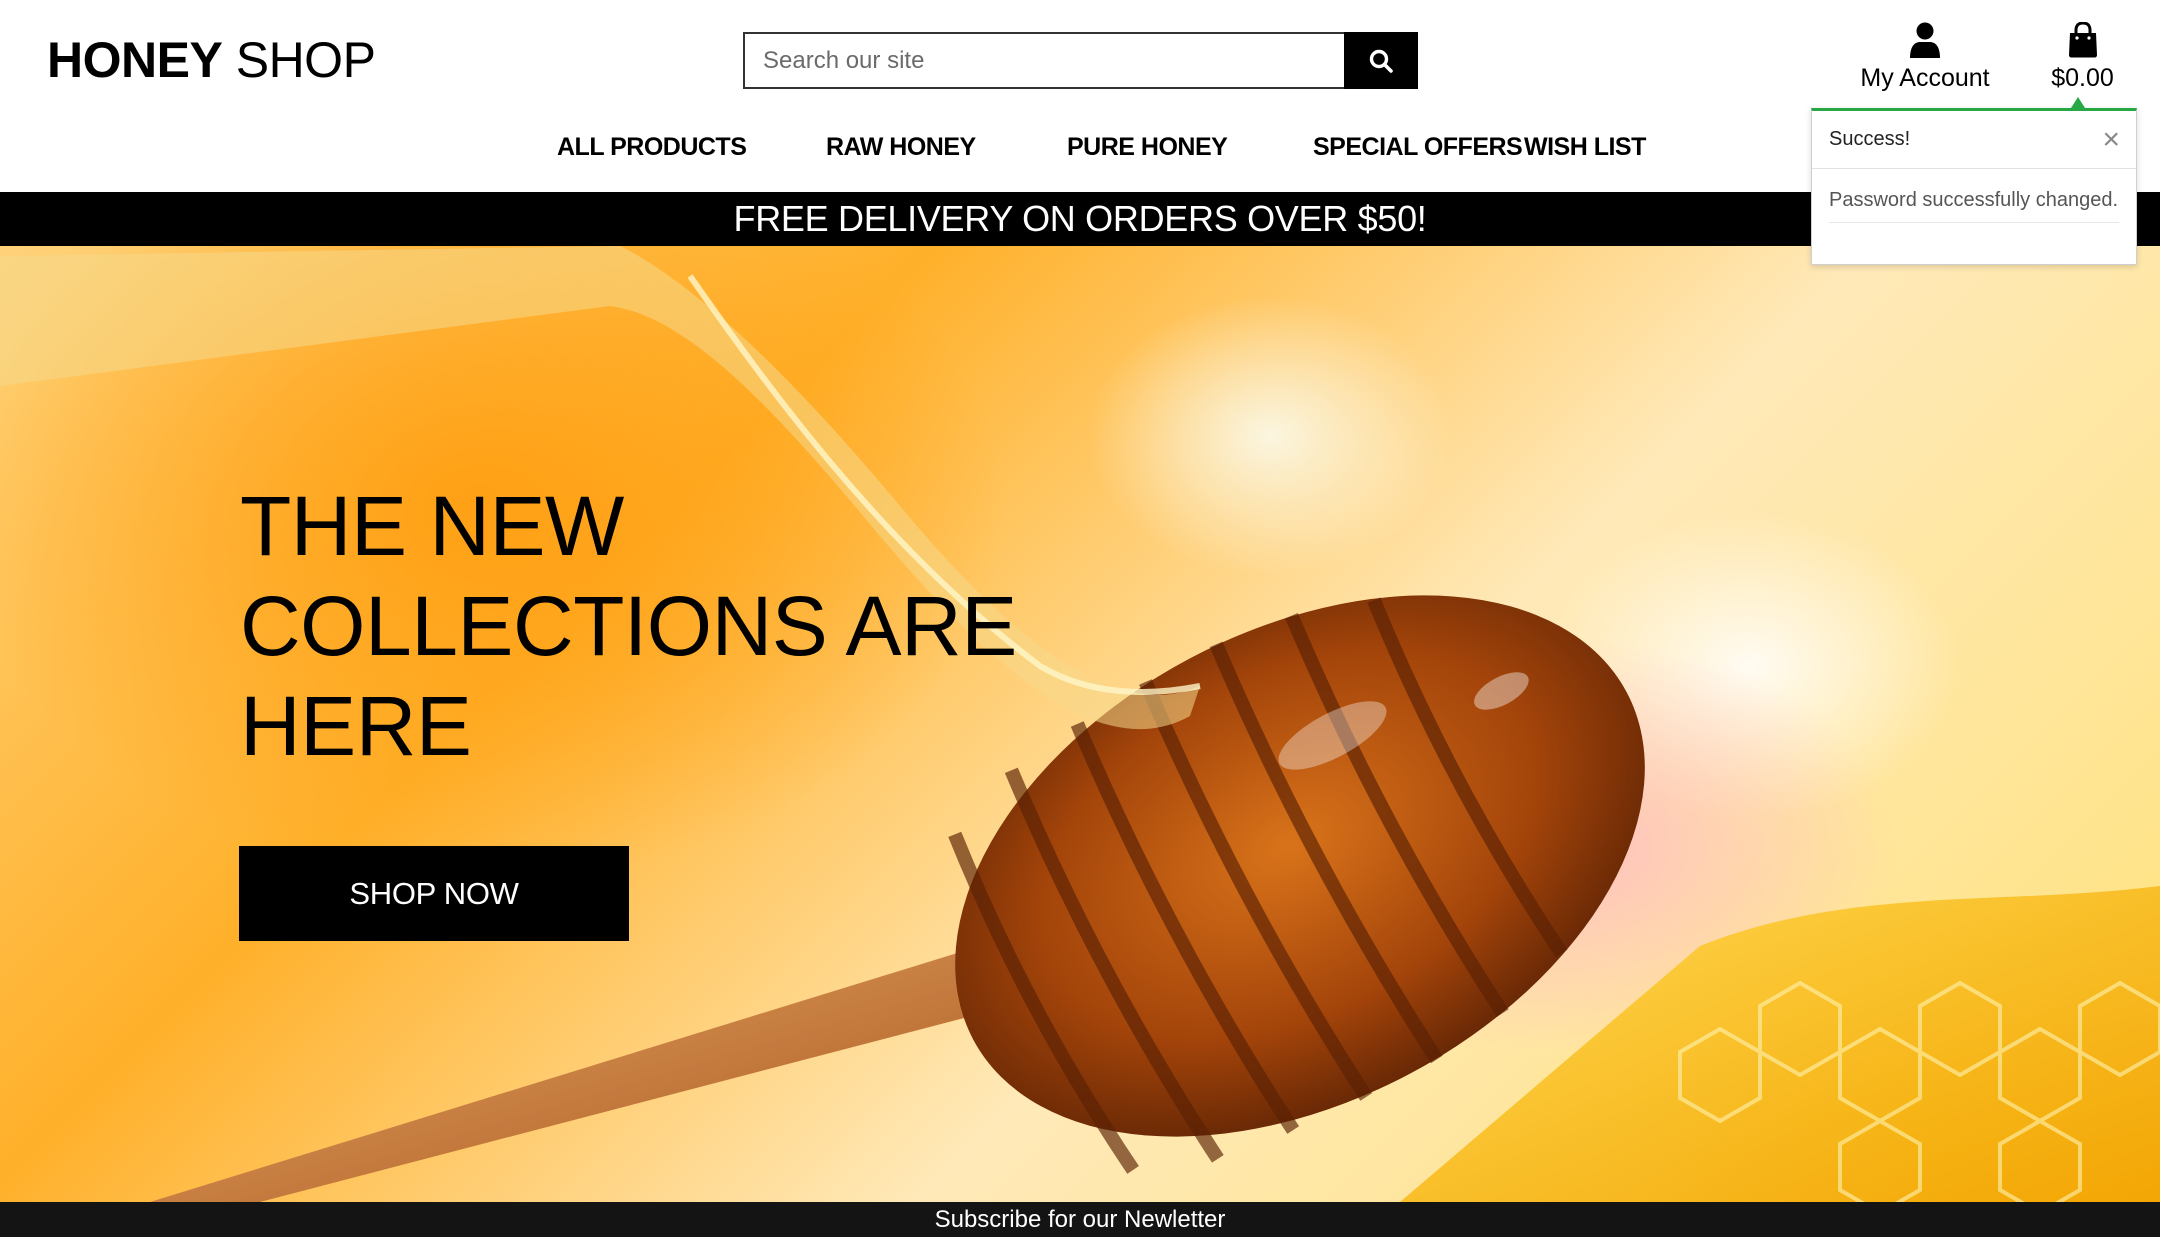 The width and height of the screenshot is (2160, 1237). What do you see at coordinates (1043, 60) in the screenshot?
I see `search-input` at bounding box center [1043, 60].